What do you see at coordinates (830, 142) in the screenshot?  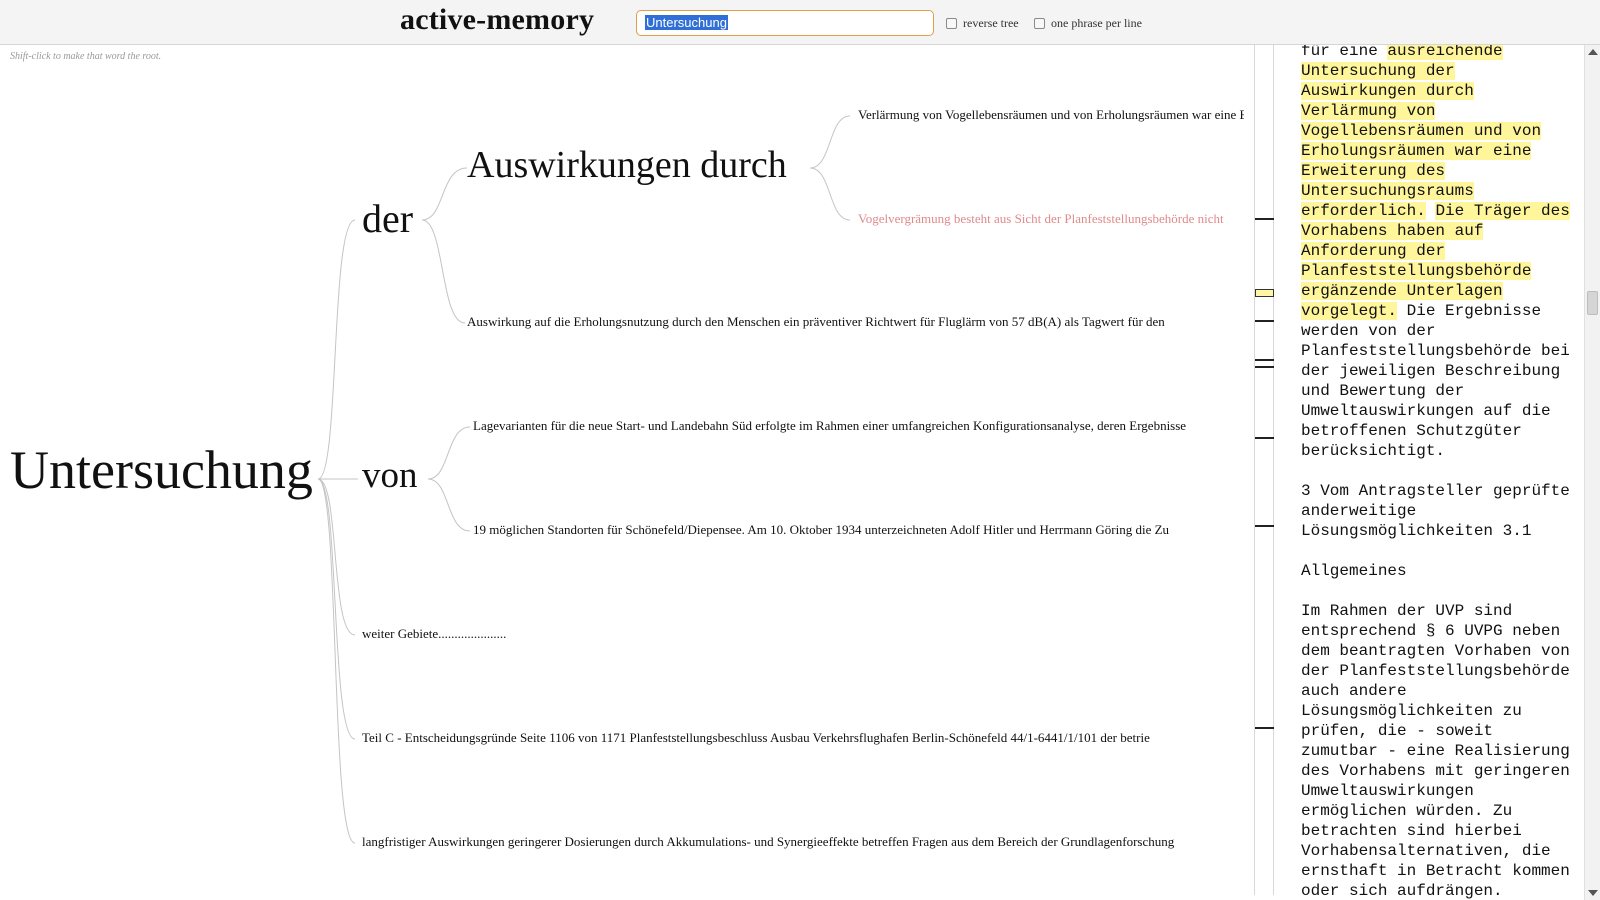 I see `connector-auswirkungen-verlaermung` at bounding box center [830, 142].